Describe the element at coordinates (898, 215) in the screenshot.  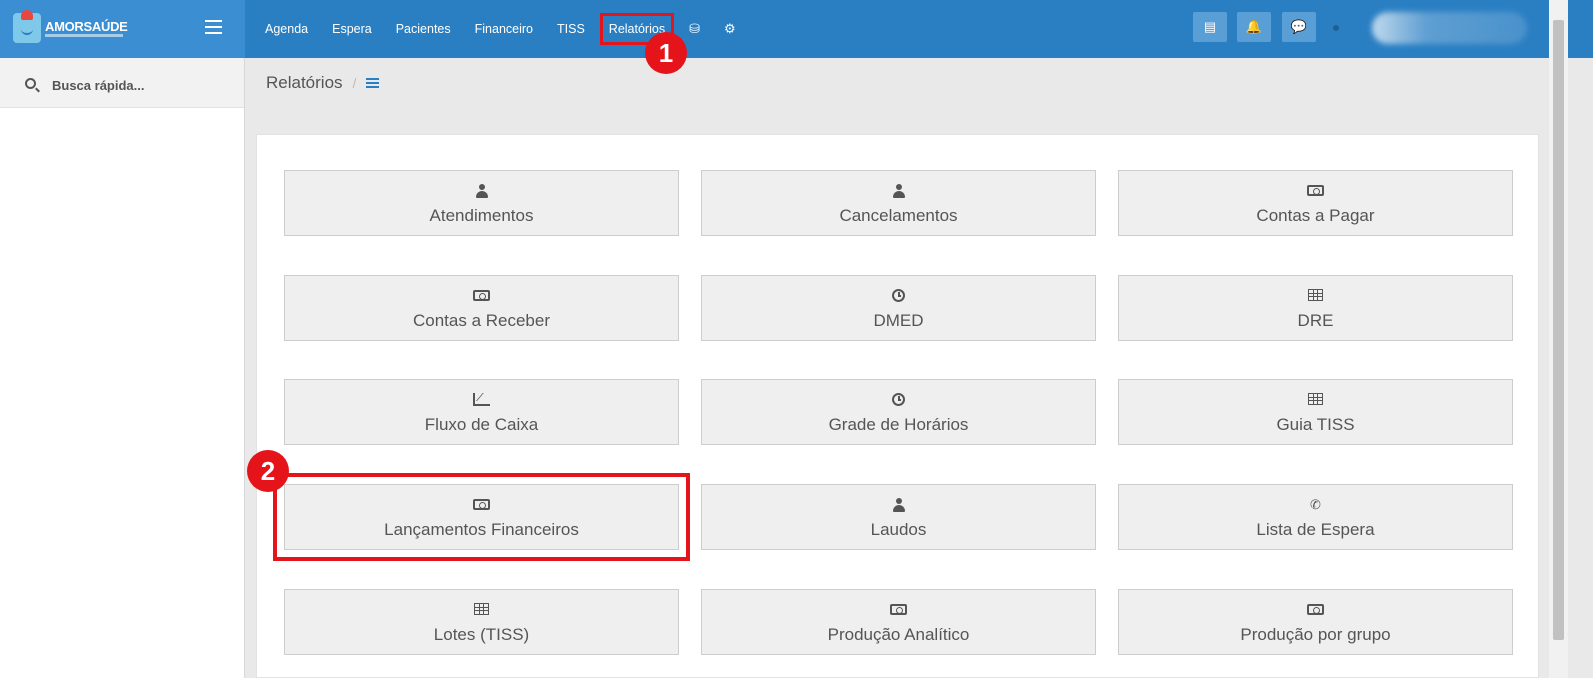
I see `report-label: Cancelamentos` at that location.